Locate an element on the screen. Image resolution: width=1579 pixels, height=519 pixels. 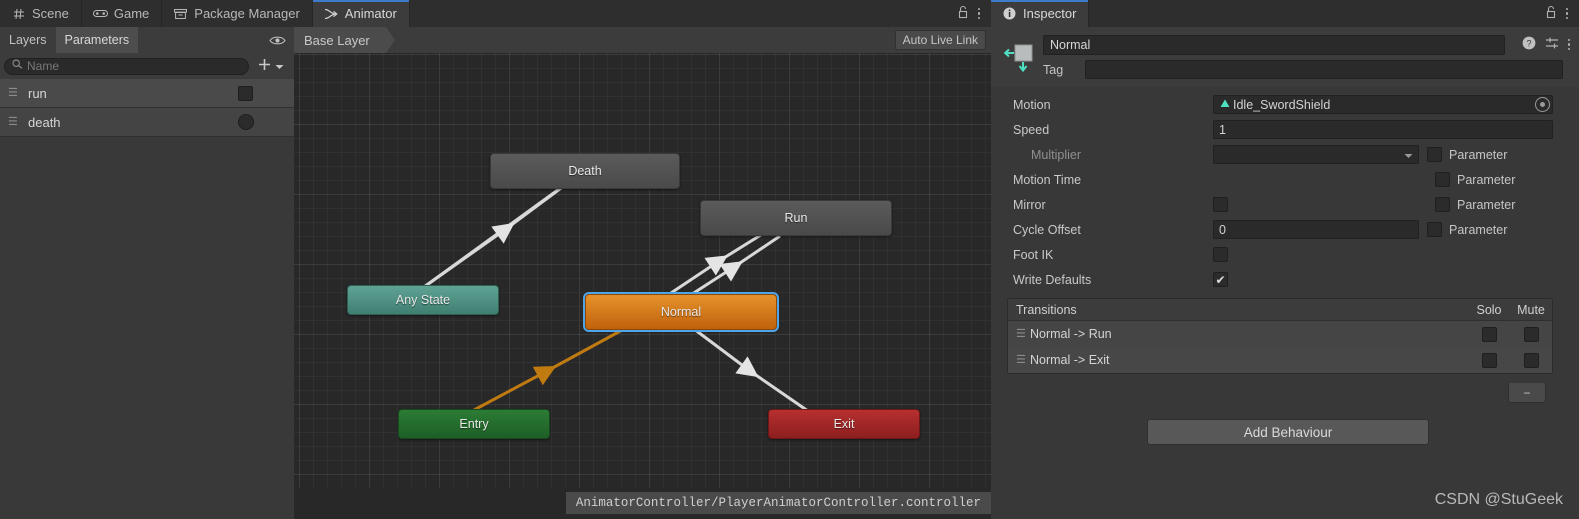
parameter-row-run: ☰ run is located at coordinates (147, 93).